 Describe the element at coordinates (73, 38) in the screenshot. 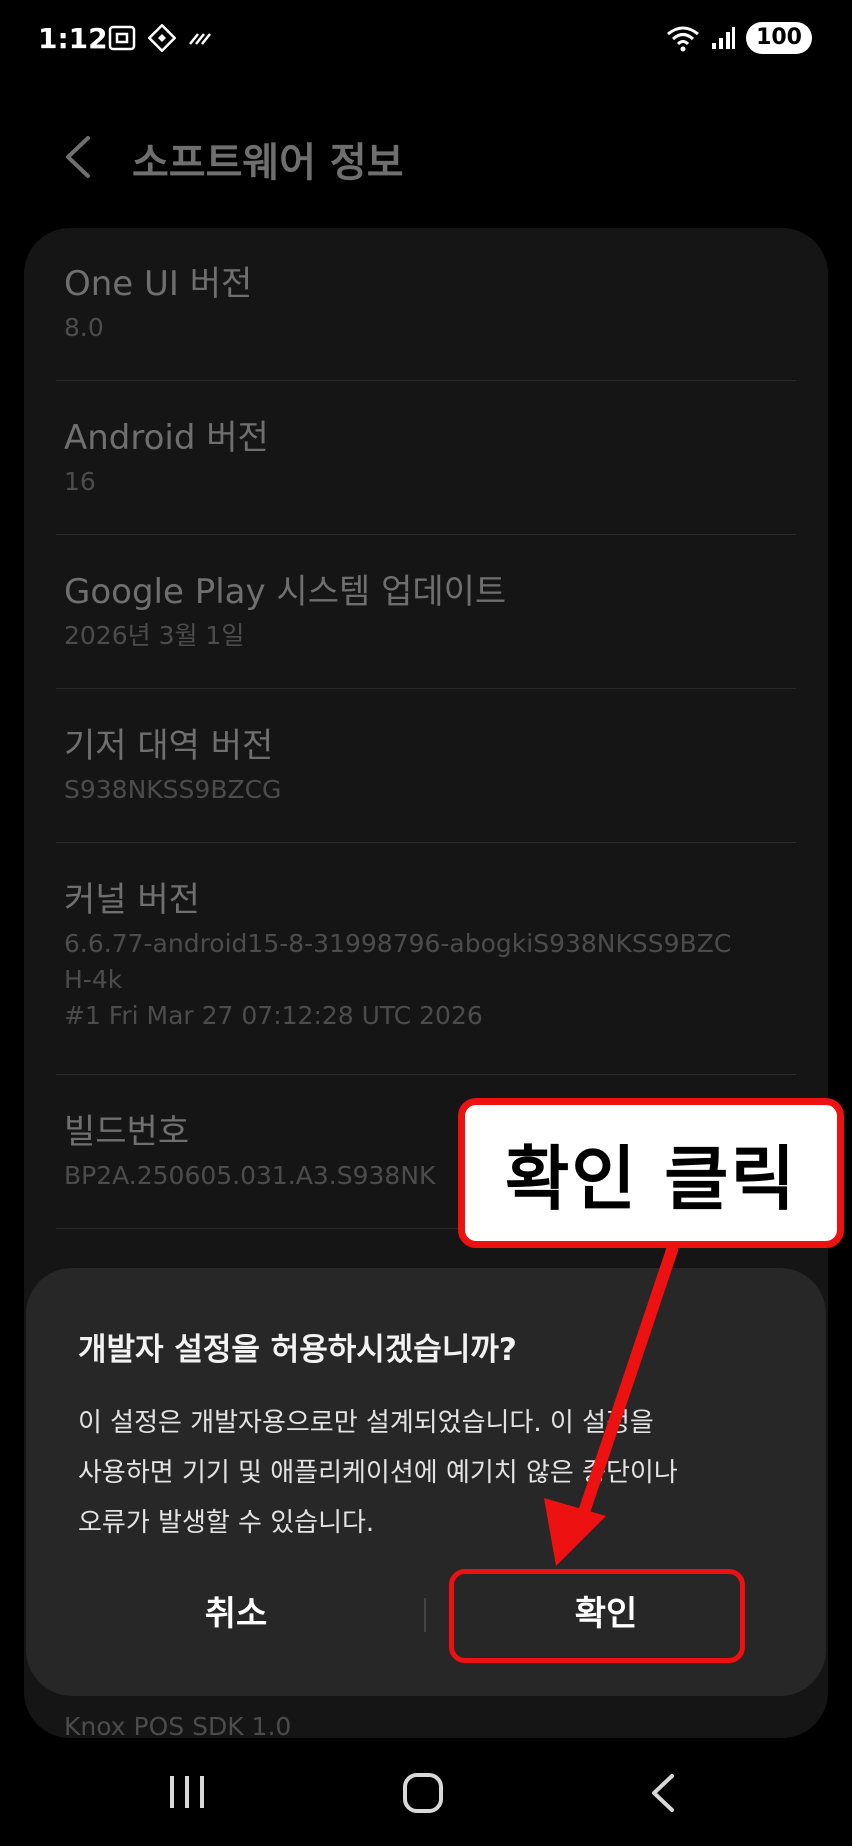

I see `status-time: 1:12` at that location.